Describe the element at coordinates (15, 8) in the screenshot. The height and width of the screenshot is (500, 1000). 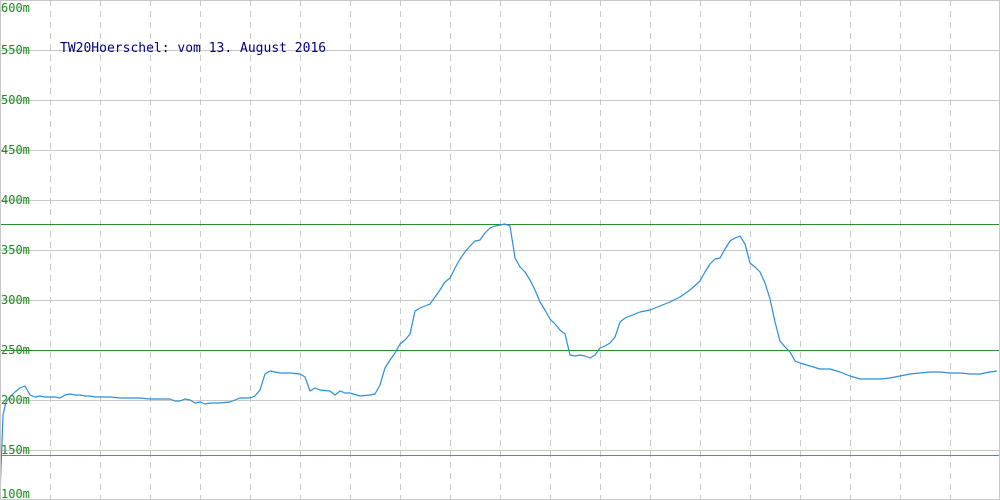
I see `y-tick-label-600: 600m` at that location.